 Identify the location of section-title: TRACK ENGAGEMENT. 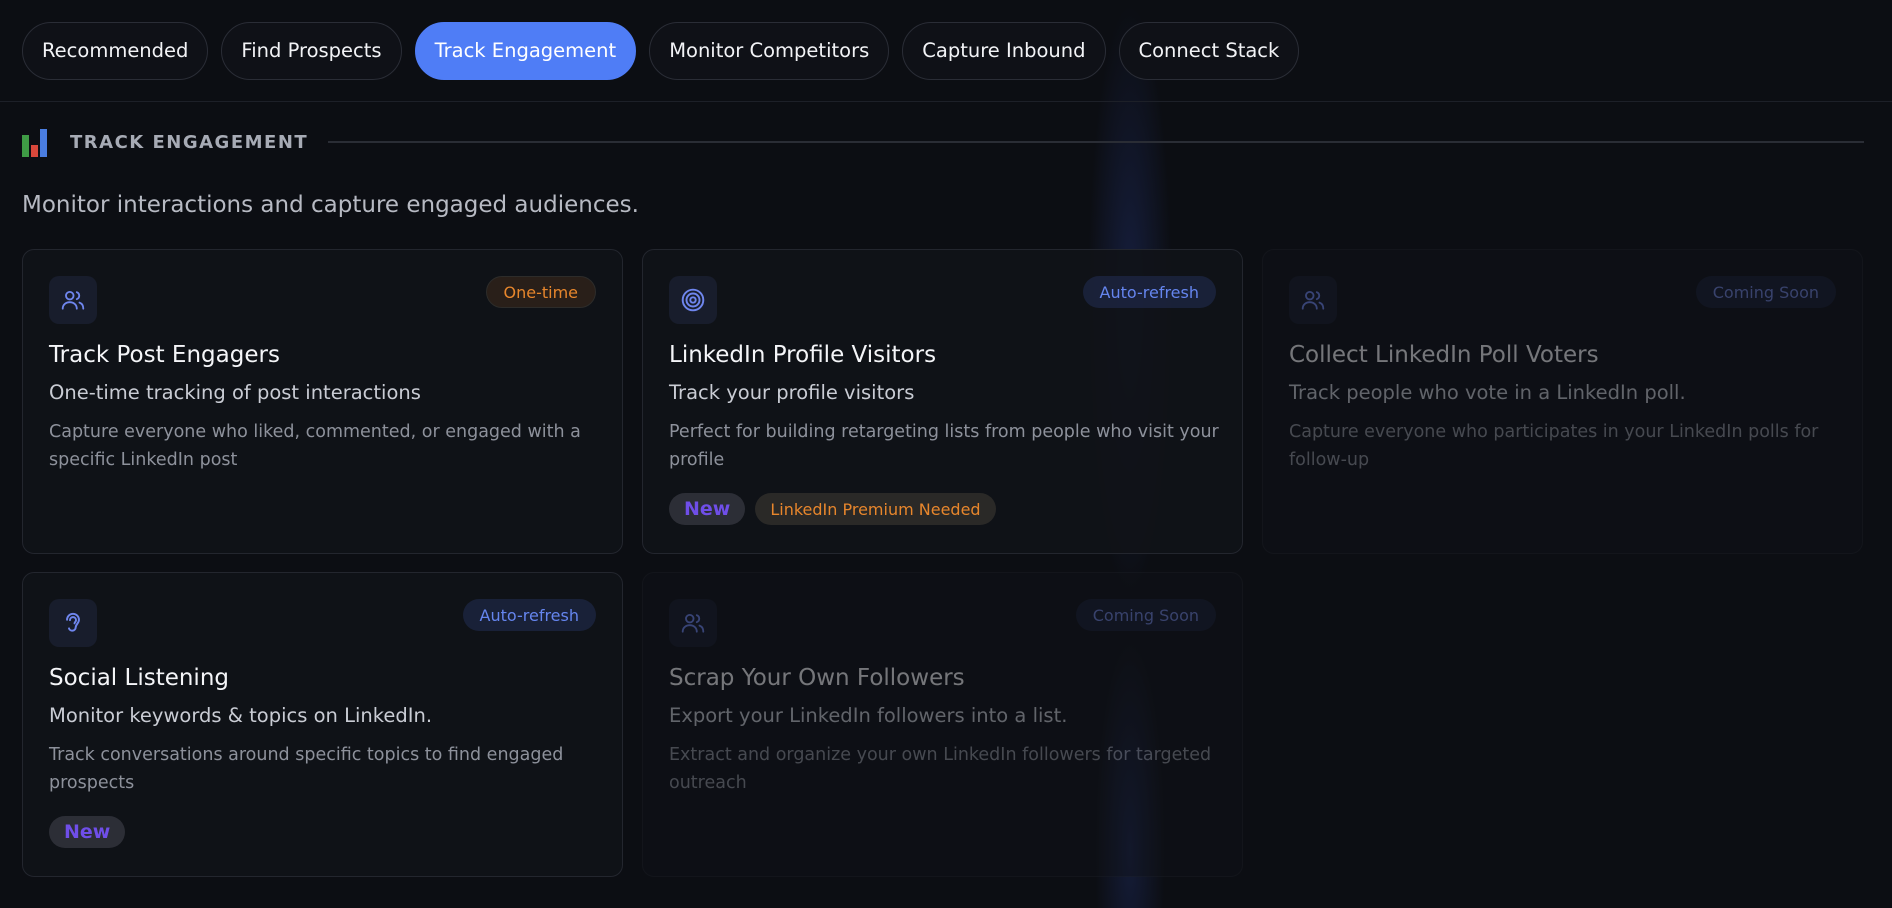
(189, 142).